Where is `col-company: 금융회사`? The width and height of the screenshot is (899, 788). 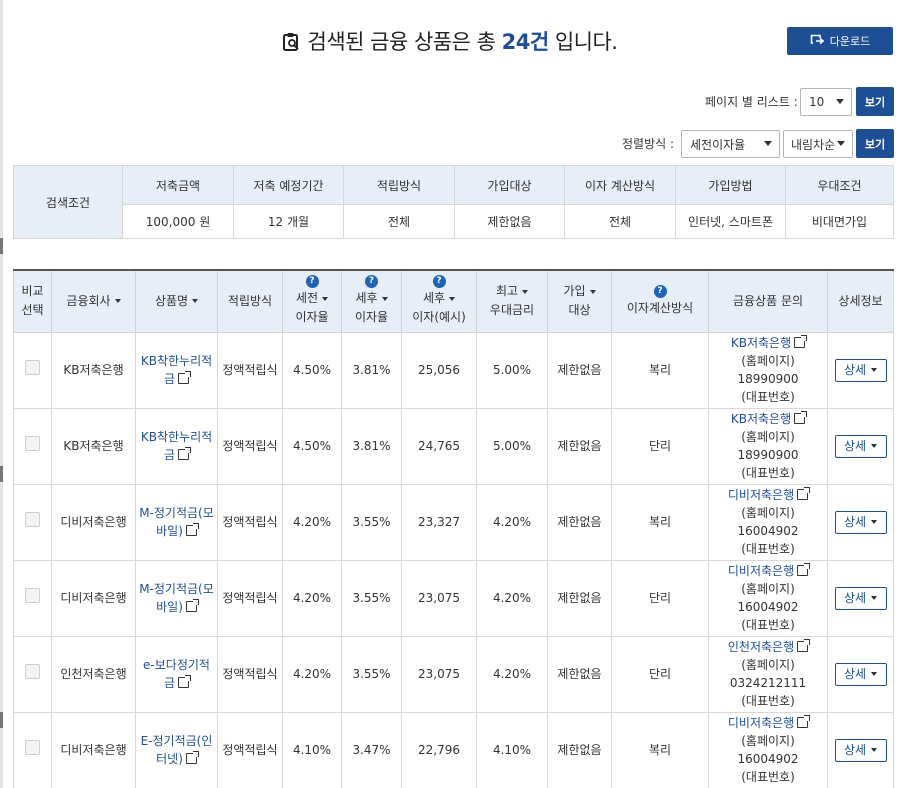 col-company: 금융회사 is located at coordinates (93, 301).